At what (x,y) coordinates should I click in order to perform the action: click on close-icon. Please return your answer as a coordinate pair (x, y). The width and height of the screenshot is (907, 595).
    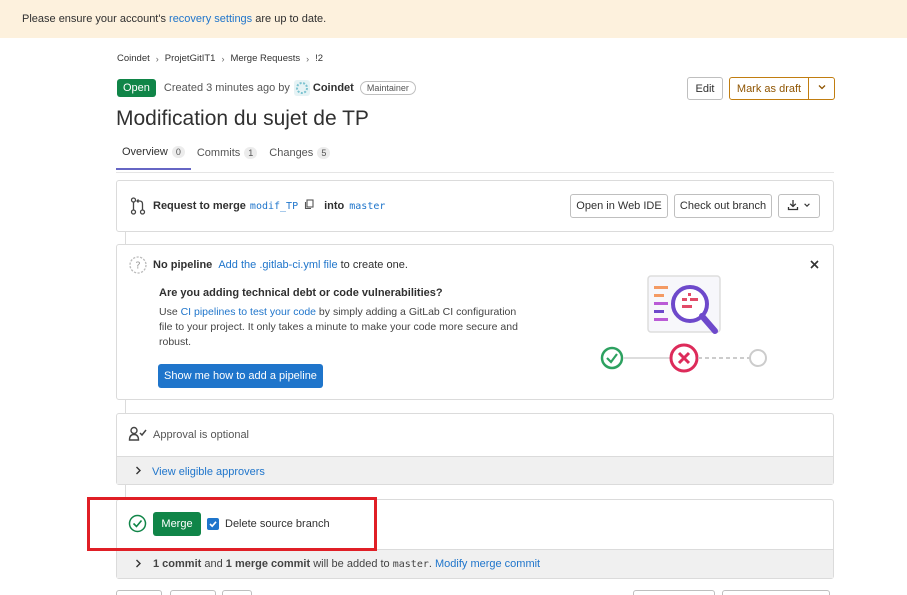
    Looking at the image, I should click on (814, 265).